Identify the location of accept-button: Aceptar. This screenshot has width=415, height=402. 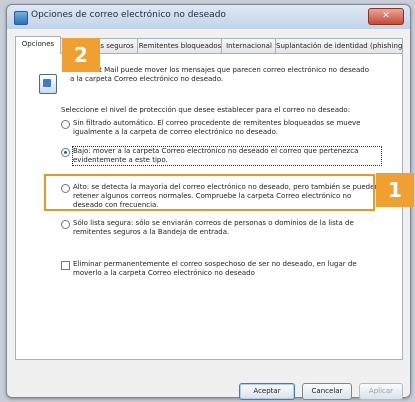
(267, 391).